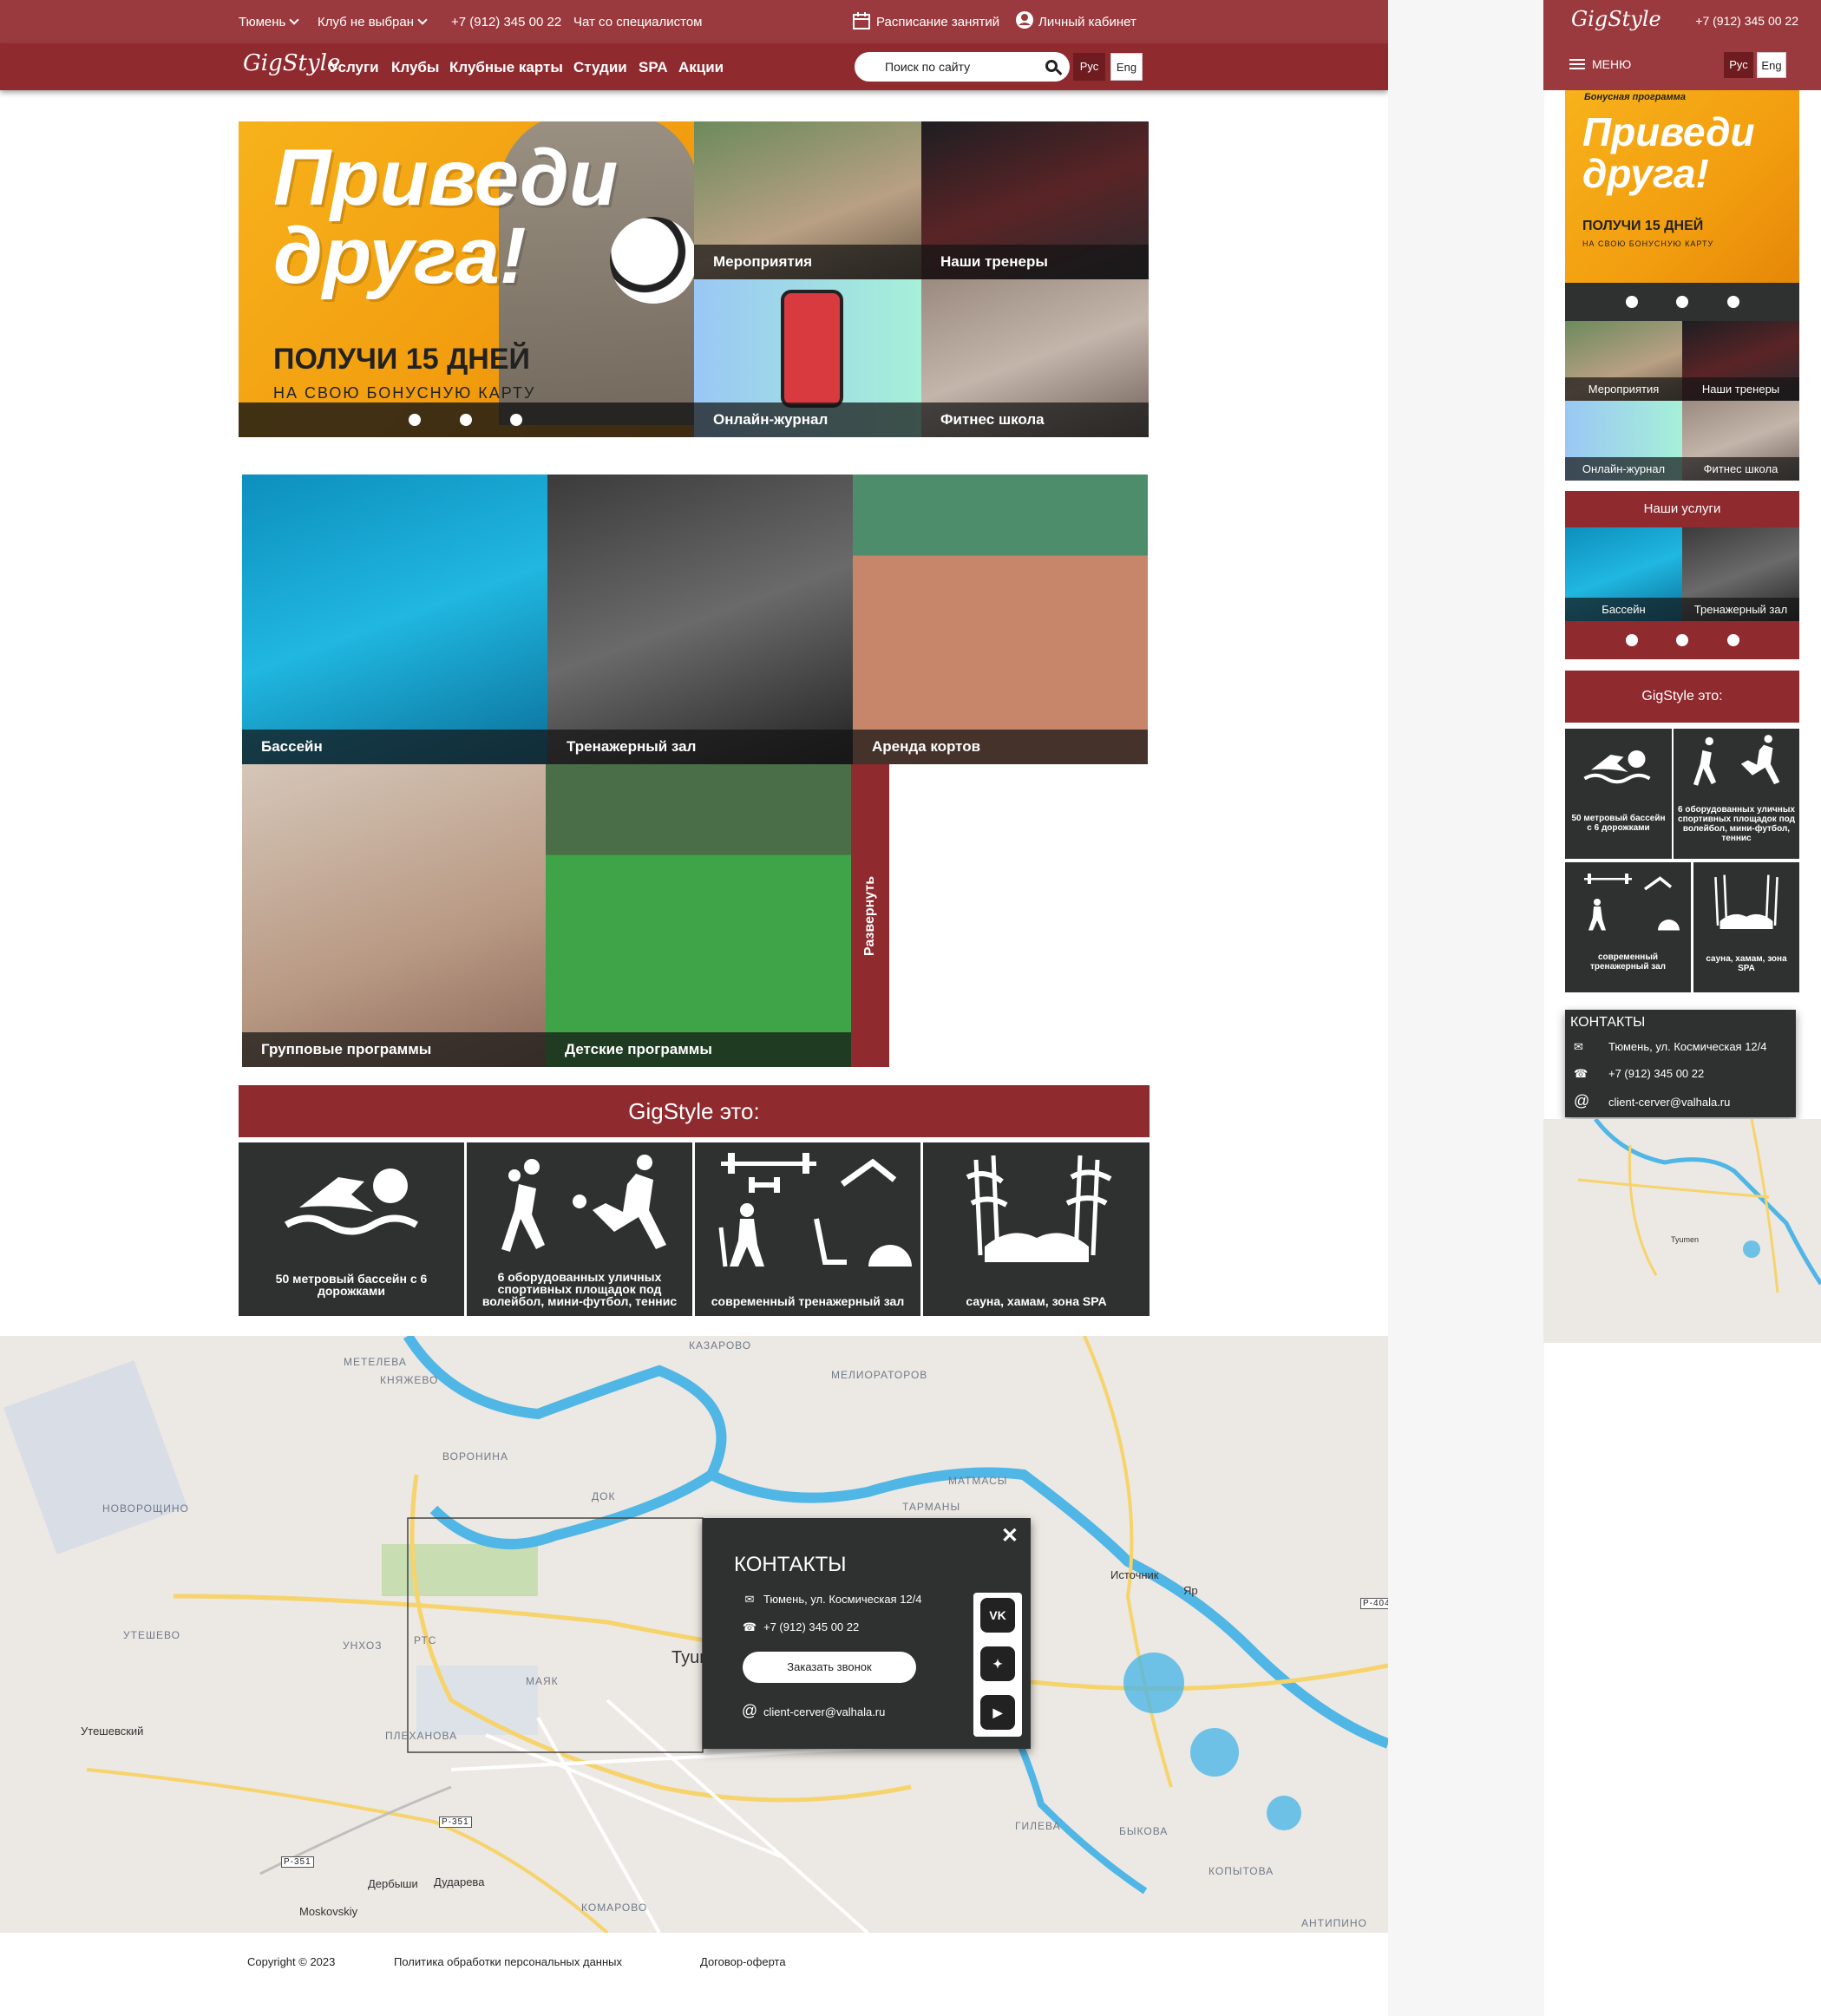  I want to click on about-title: GigStyle это:, so click(694, 1111).